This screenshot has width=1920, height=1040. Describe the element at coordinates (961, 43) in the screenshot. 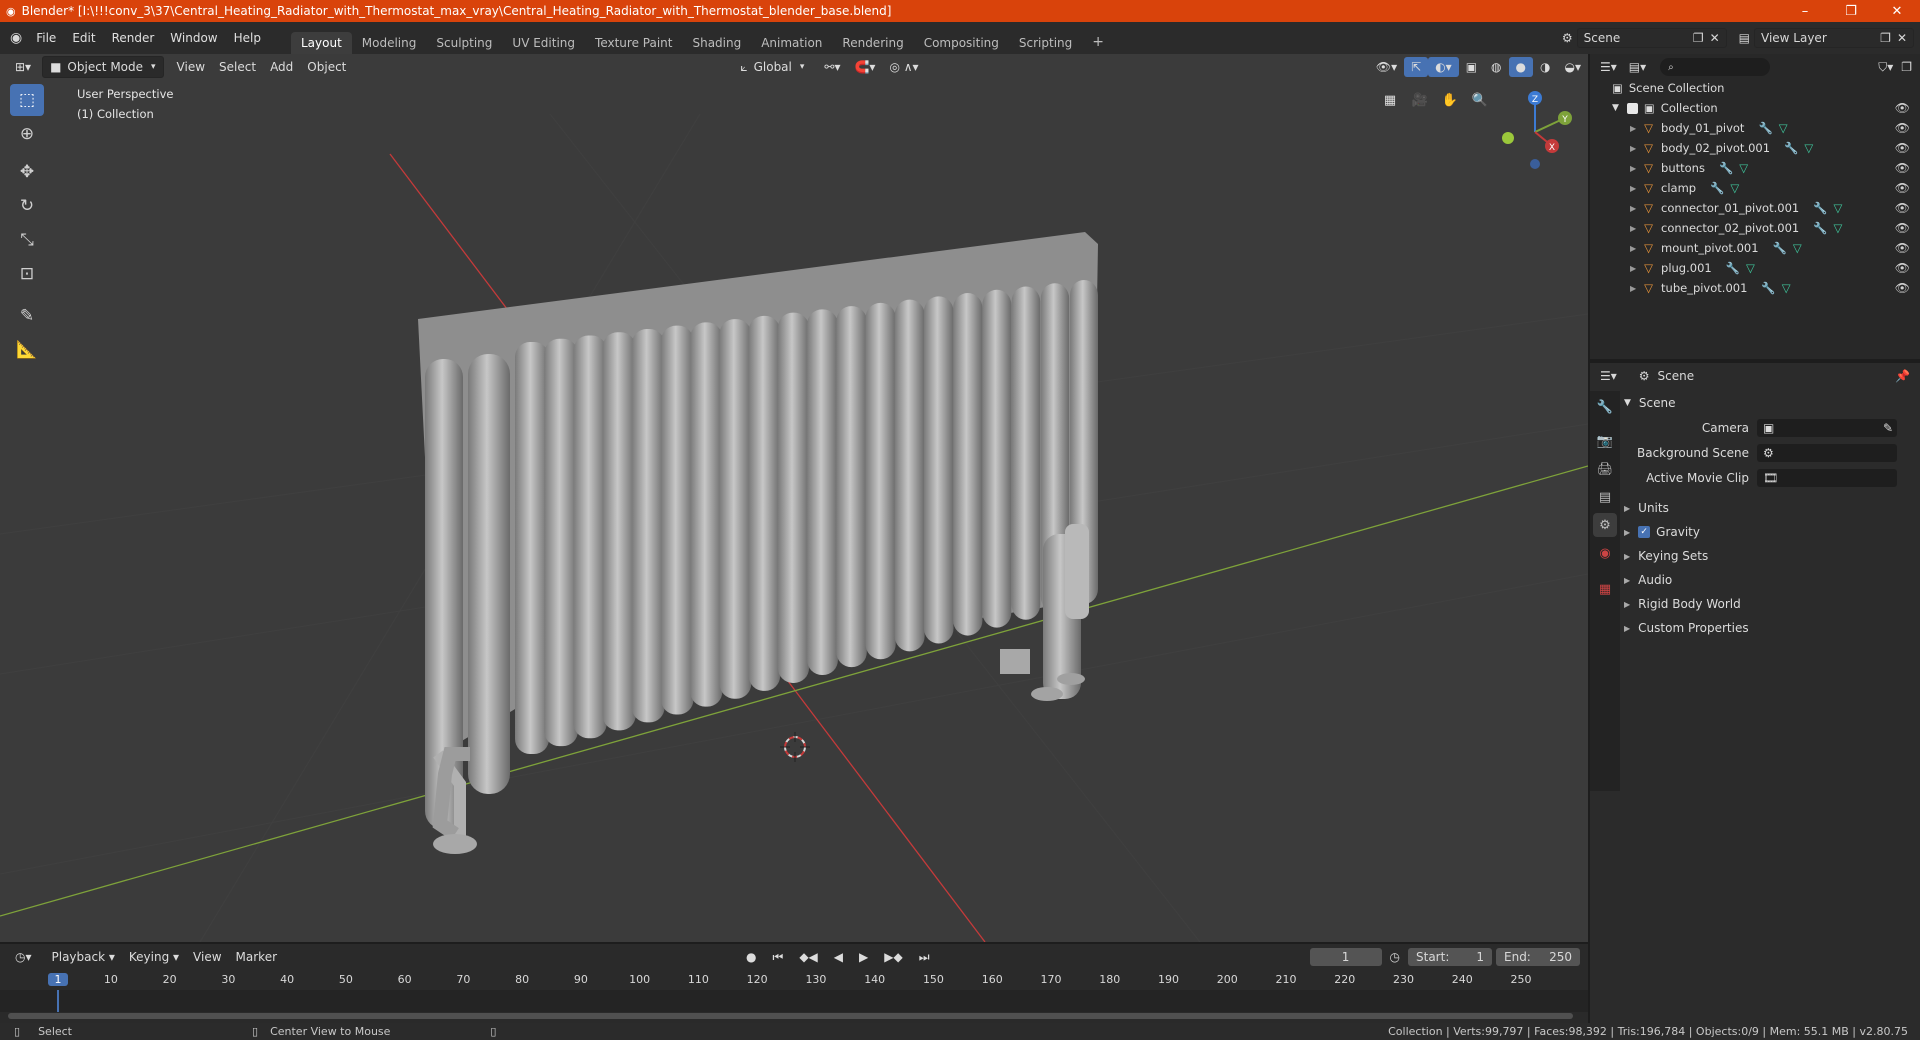

I see `tab-compositing: Compositing` at that location.